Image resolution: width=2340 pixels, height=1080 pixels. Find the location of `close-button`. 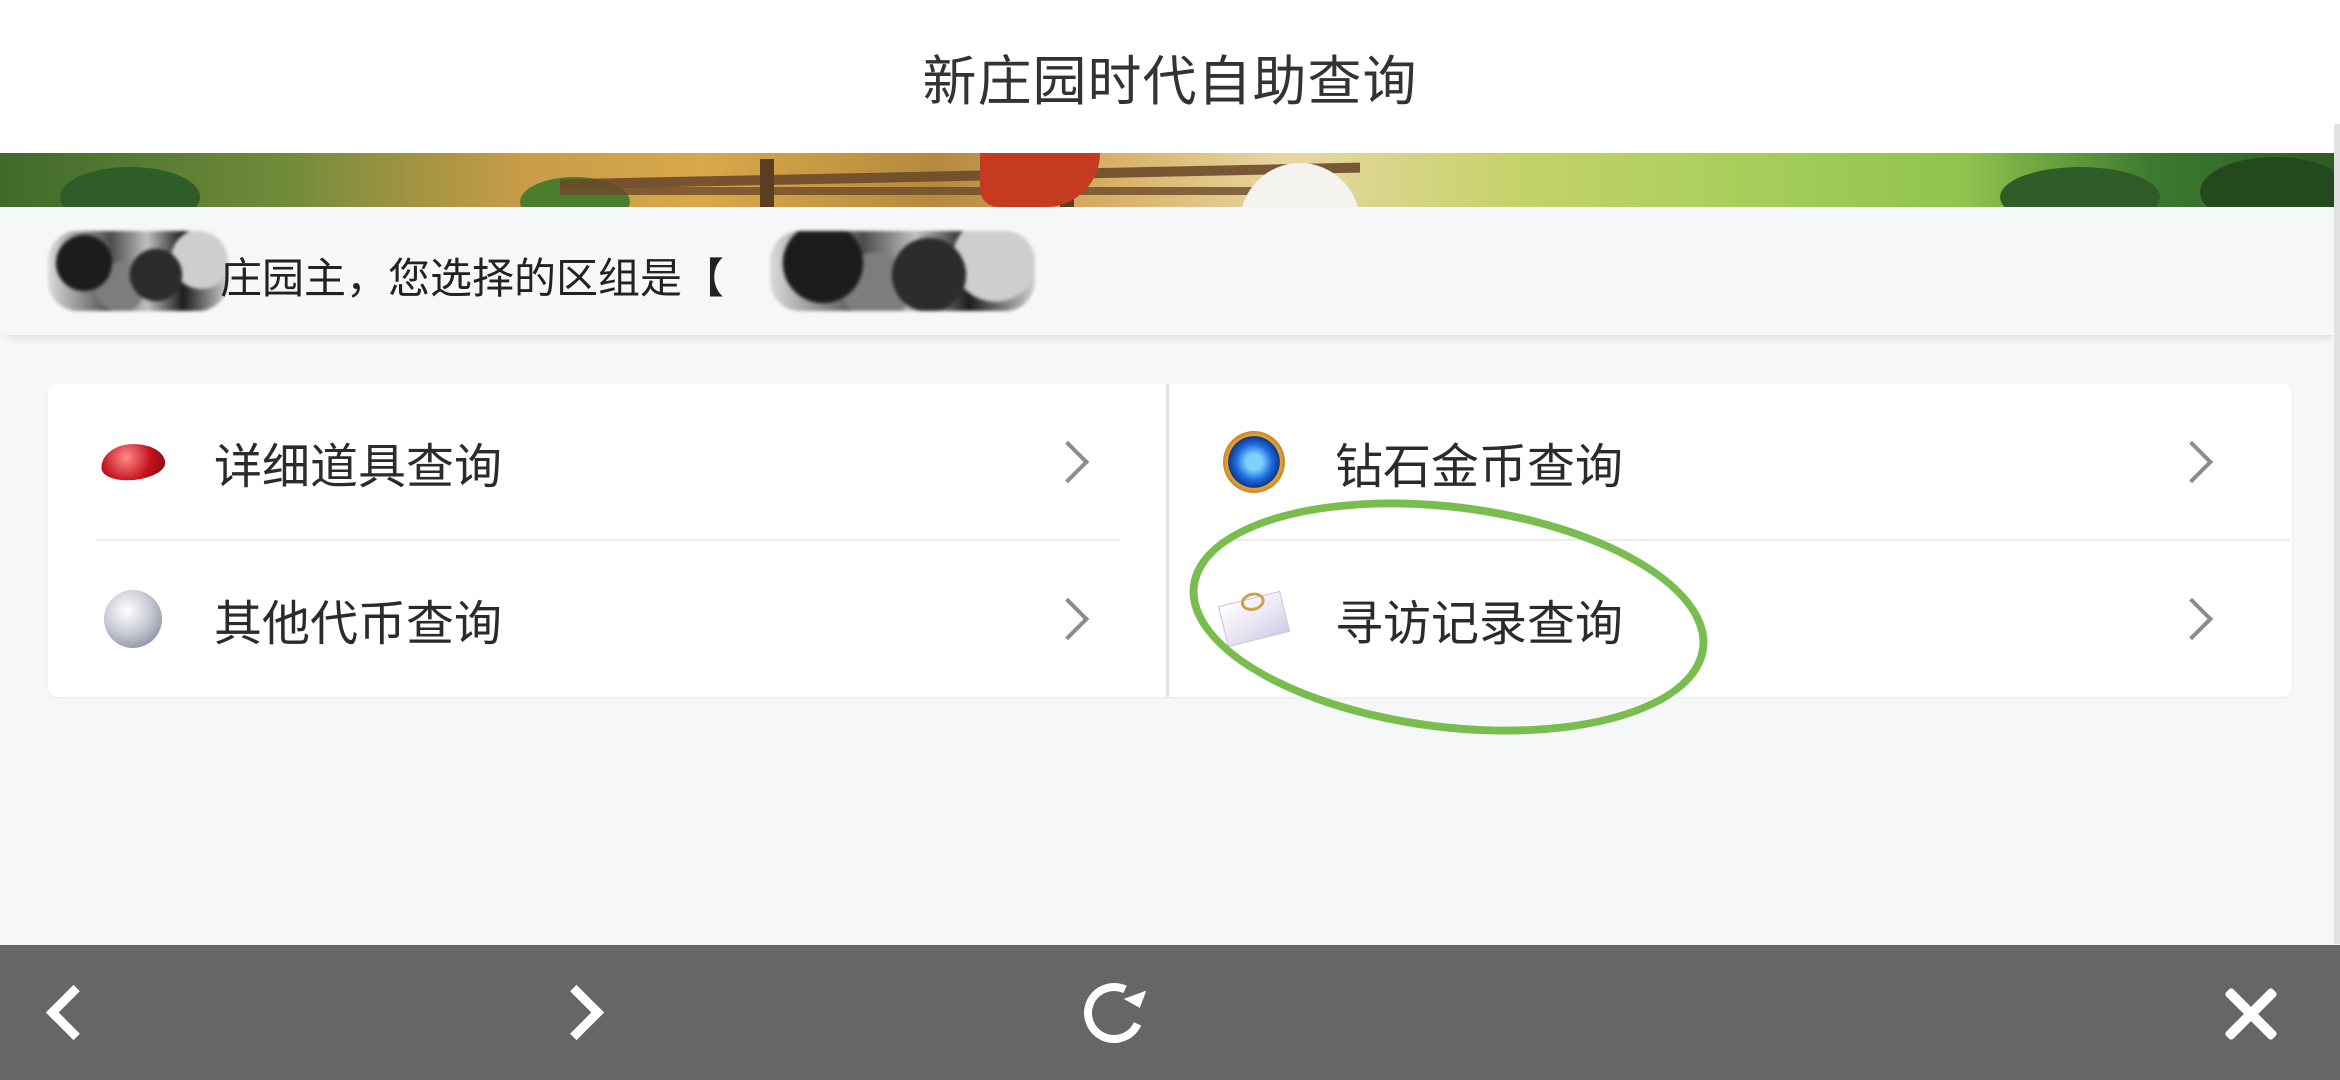

close-button is located at coordinates (2250, 1012).